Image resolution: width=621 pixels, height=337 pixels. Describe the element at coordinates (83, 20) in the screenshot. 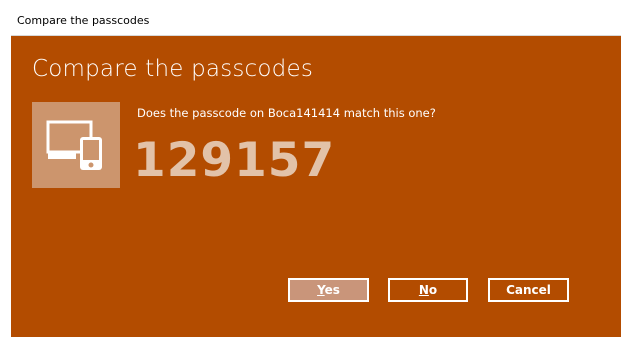

I see `window-title: Compare the passcodes` at that location.